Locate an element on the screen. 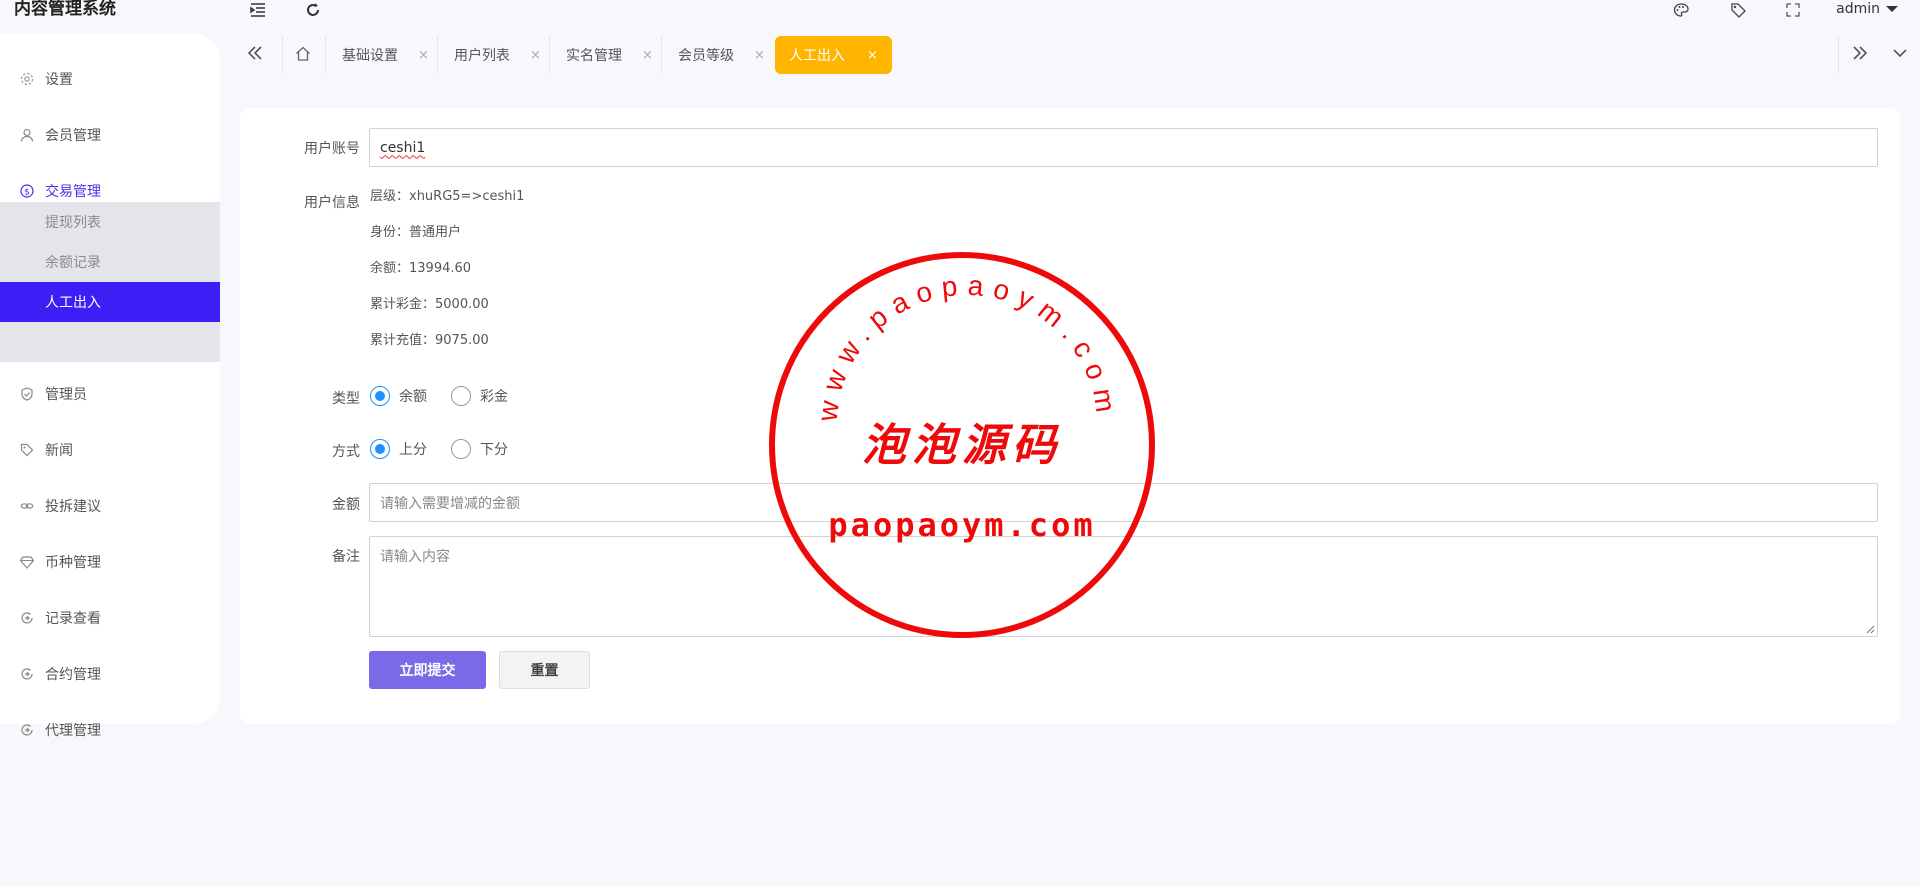 This screenshot has width=1920, height=886. sidebar-item-label: 代理管理 is located at coordinates (73, 731).